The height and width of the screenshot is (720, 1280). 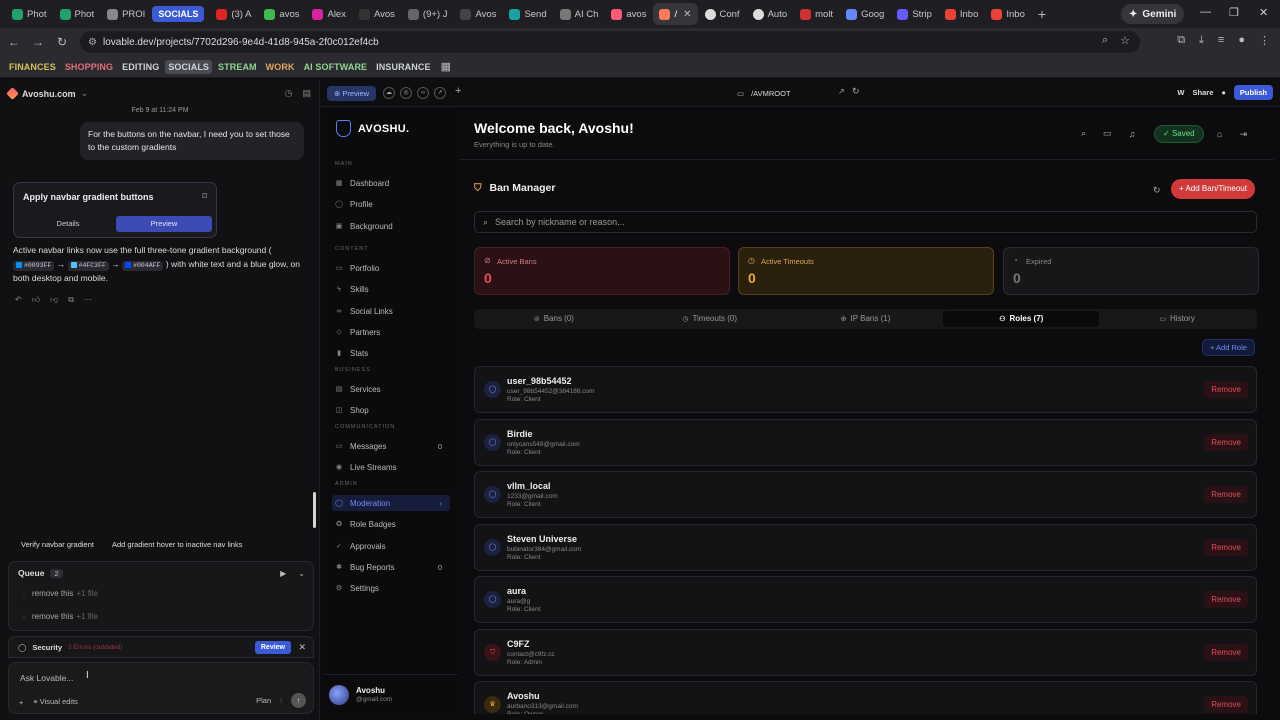 I want to click on sidebar-item-messages: ▭ Messages 0, so click(x=391, y=446).